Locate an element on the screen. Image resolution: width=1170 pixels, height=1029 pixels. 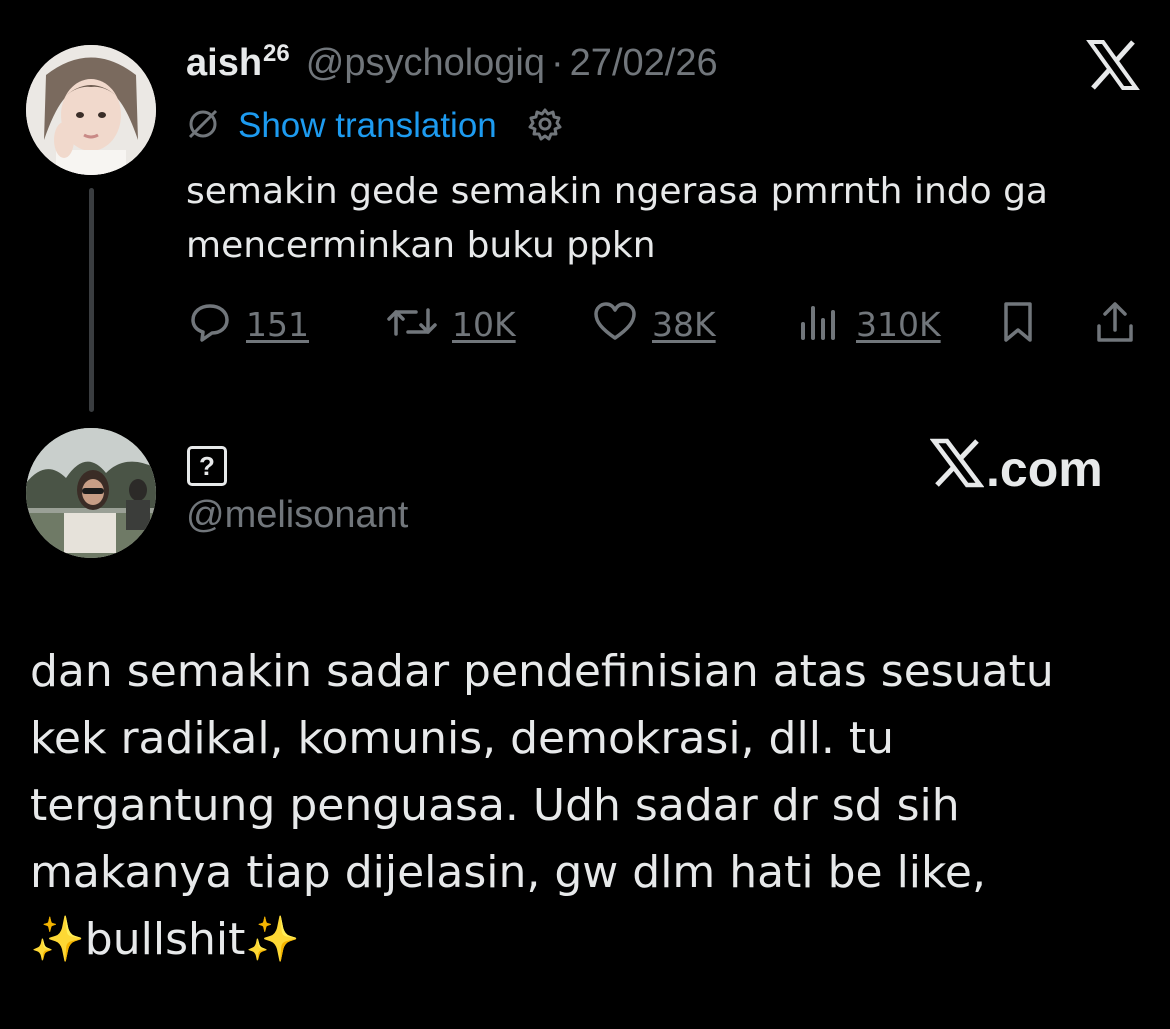
caption-line: tergantung penguasa. Udh sadar dr sd sih is located at coordinates (495, 805).